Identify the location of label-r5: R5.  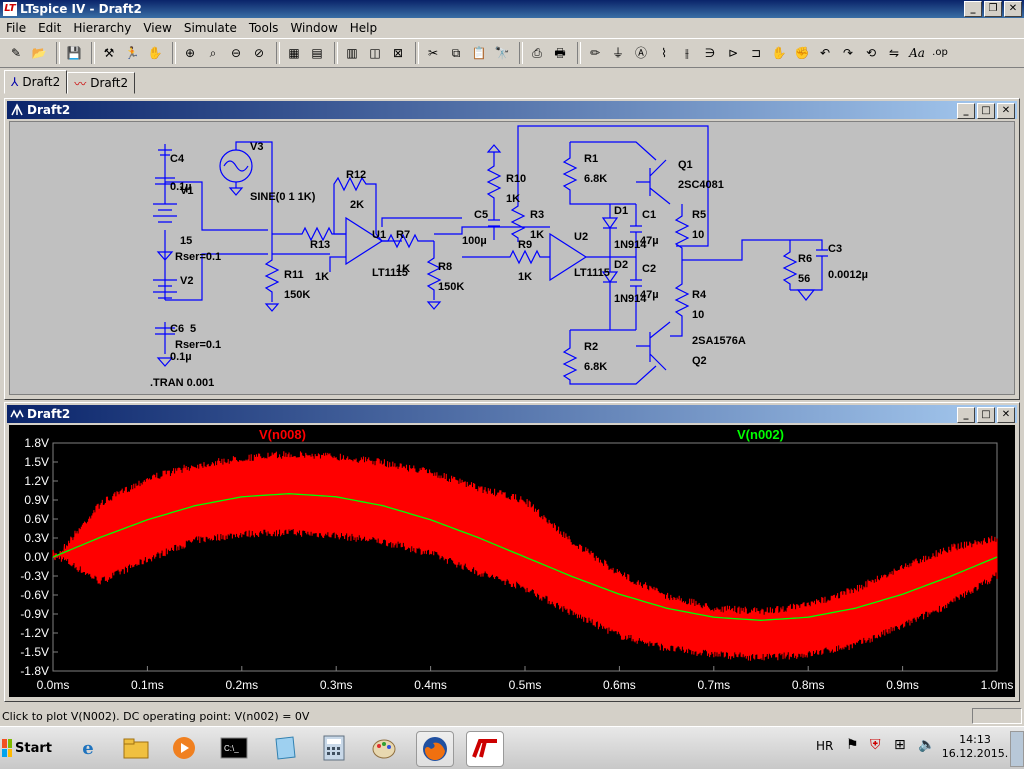
(699, 215).